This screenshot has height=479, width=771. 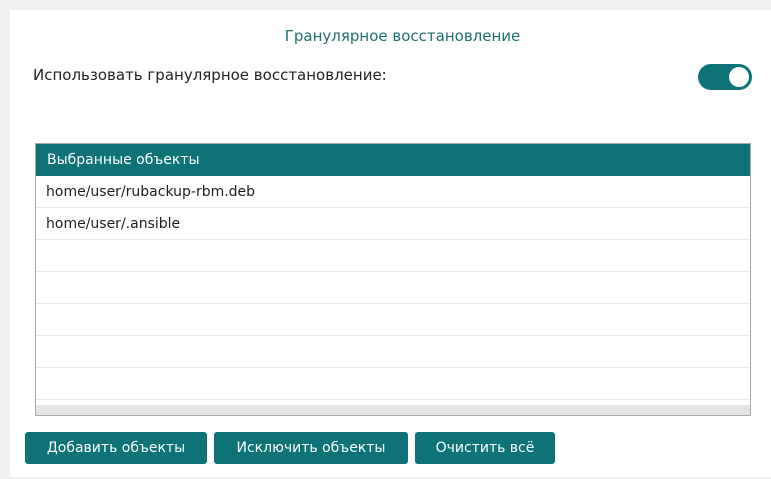 I want to click on granular-restore-toggle, so click(x=725, y=77).